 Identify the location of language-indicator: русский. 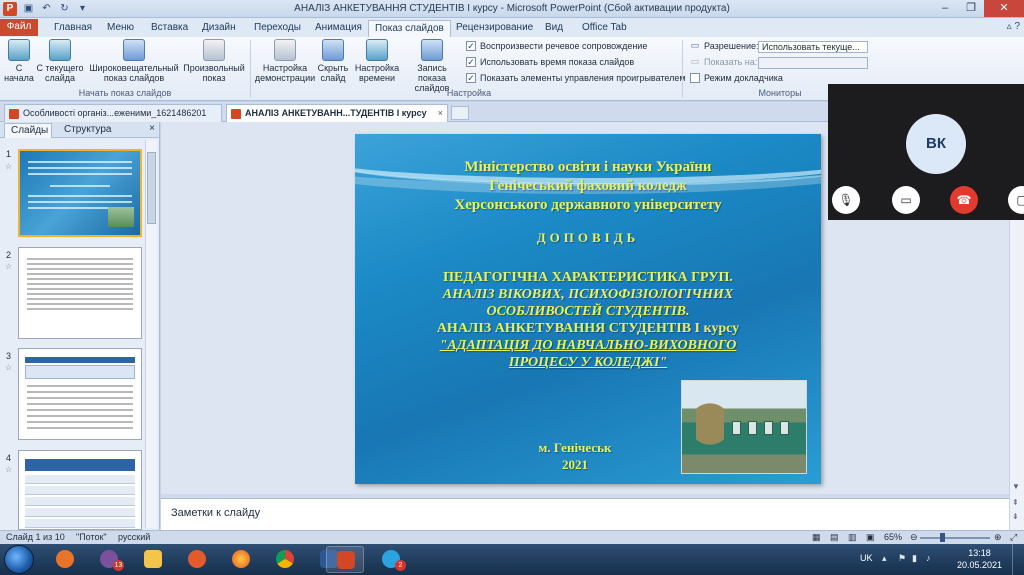
(134, 537).